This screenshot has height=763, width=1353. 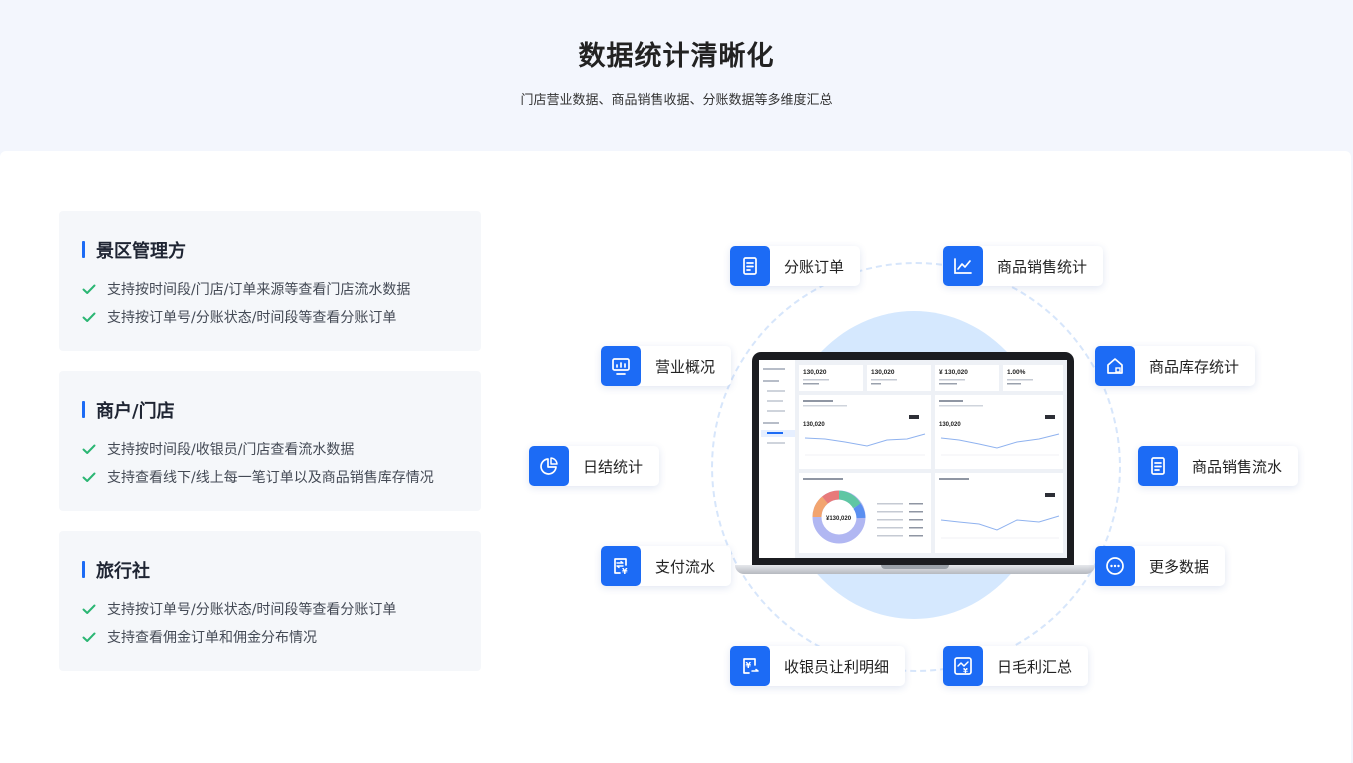 What do you see at coordinates (212, 638) in the screenshot?
I see `role-feature-text: 支持查看佣金订单和佣金分布情况` at bounding box center [212, 638].